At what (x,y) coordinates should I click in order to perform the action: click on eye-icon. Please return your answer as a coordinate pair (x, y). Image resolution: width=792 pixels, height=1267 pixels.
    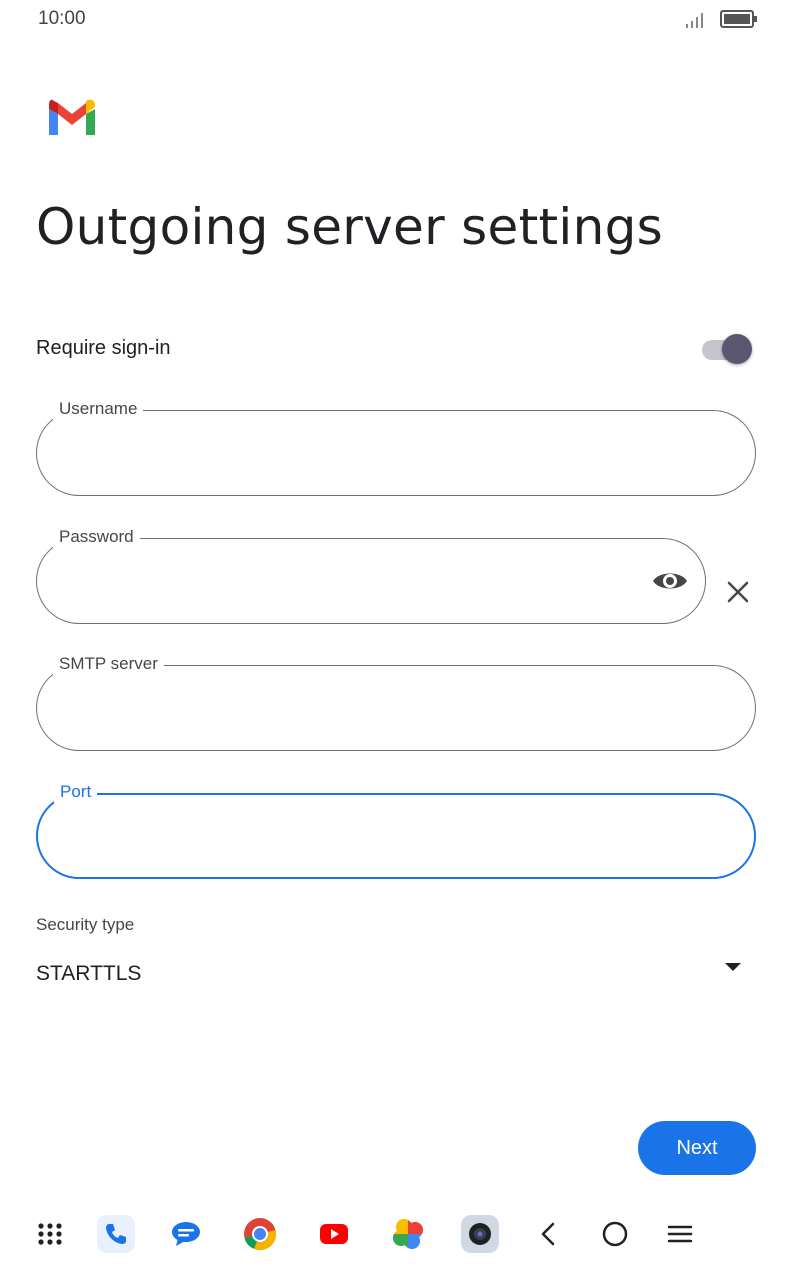
    Looking at the image, I should click on (670, 581).